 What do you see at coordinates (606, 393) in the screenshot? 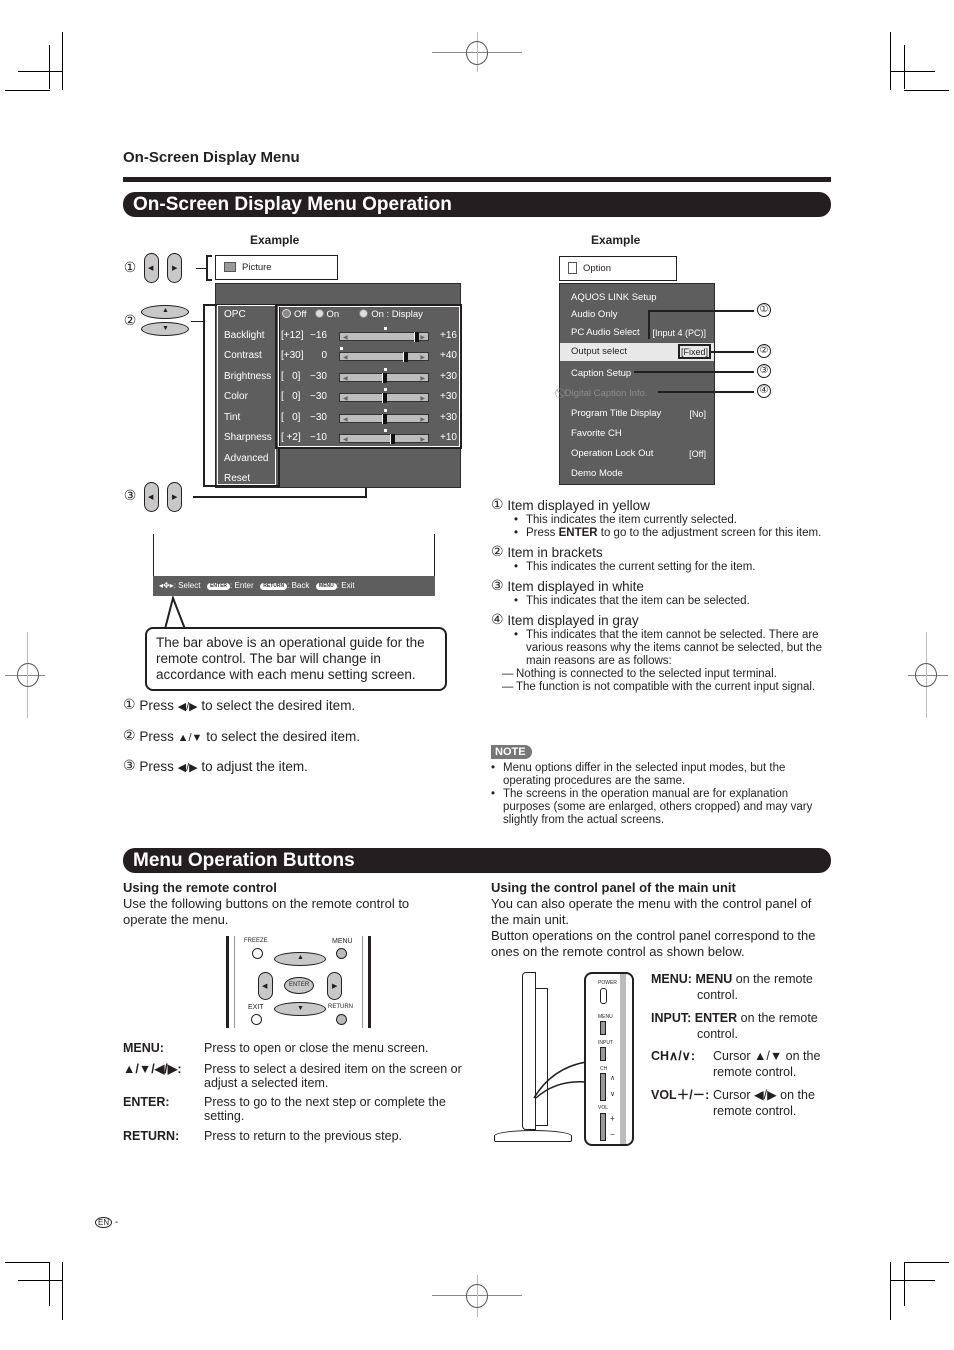
I see `item-label: Digital Caption Info.` at bounding box center [606, 393].